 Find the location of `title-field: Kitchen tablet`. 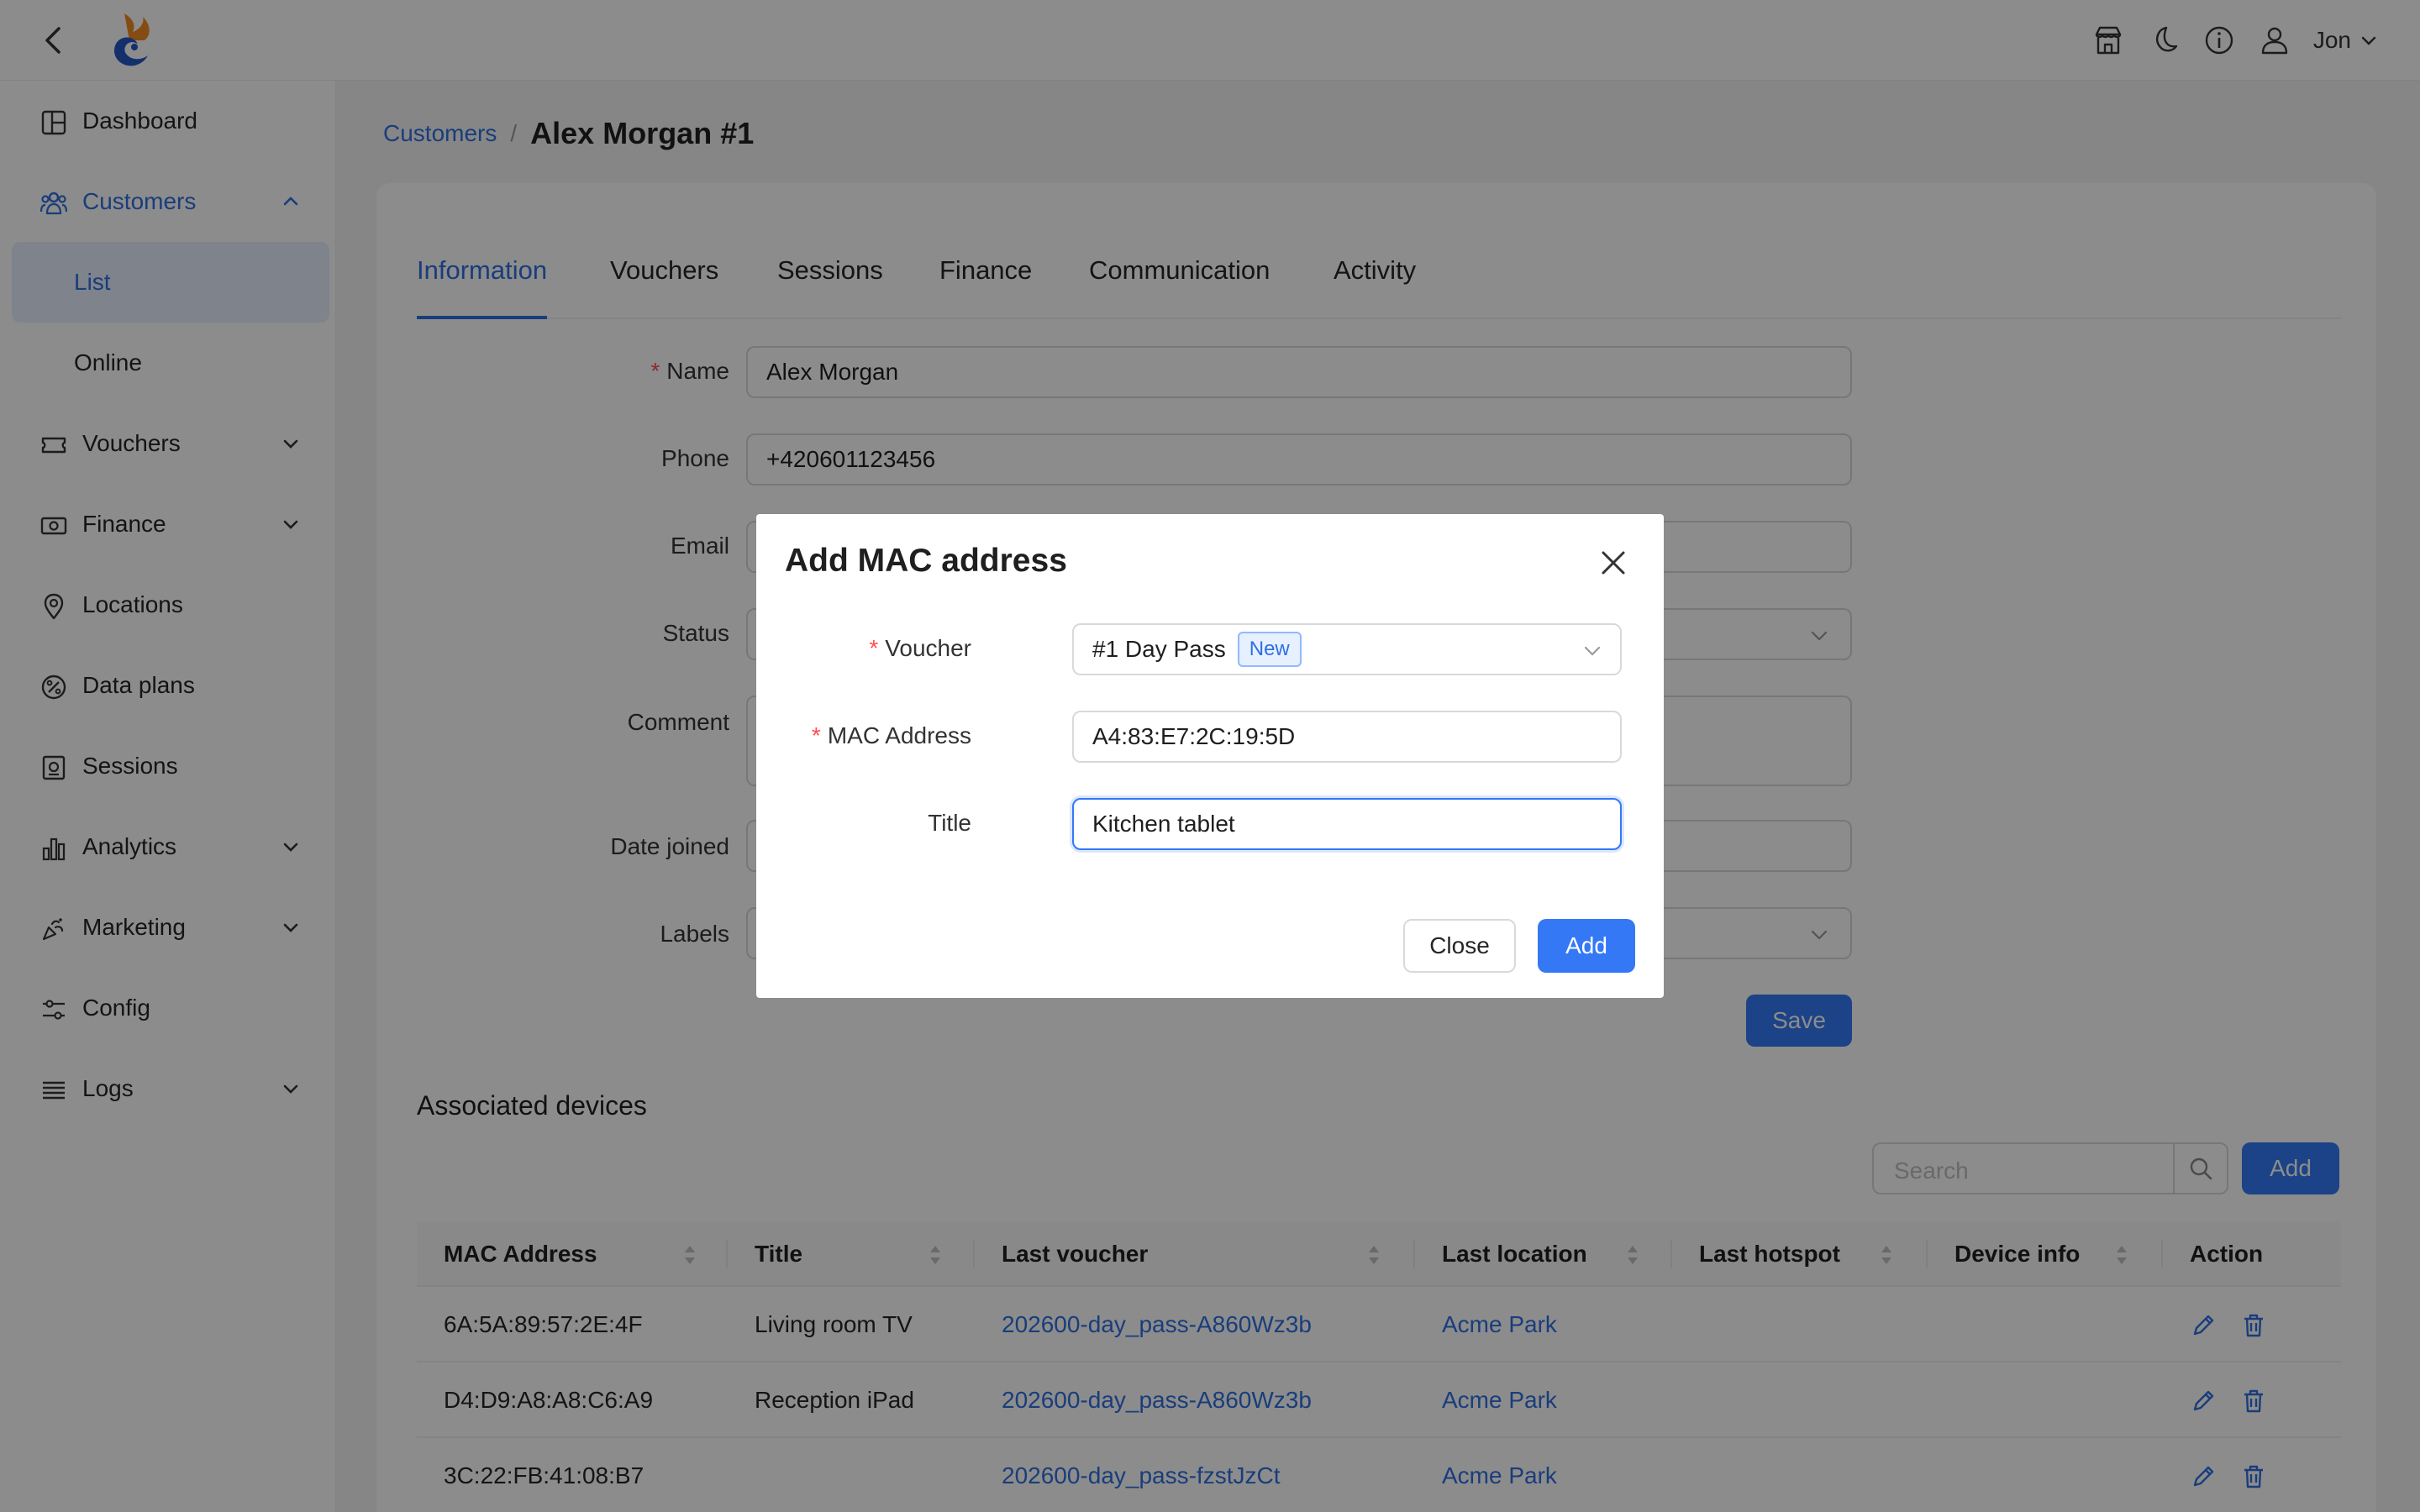

title-field: Kitchen tablet is located at coordinates (1347, 824).